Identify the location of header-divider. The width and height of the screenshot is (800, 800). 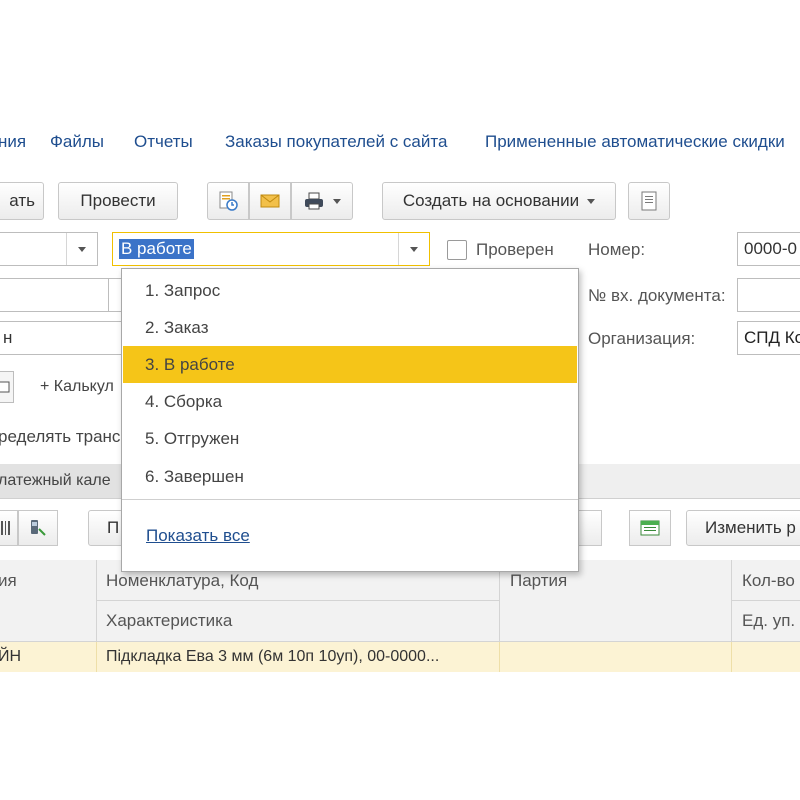
(297, 600).